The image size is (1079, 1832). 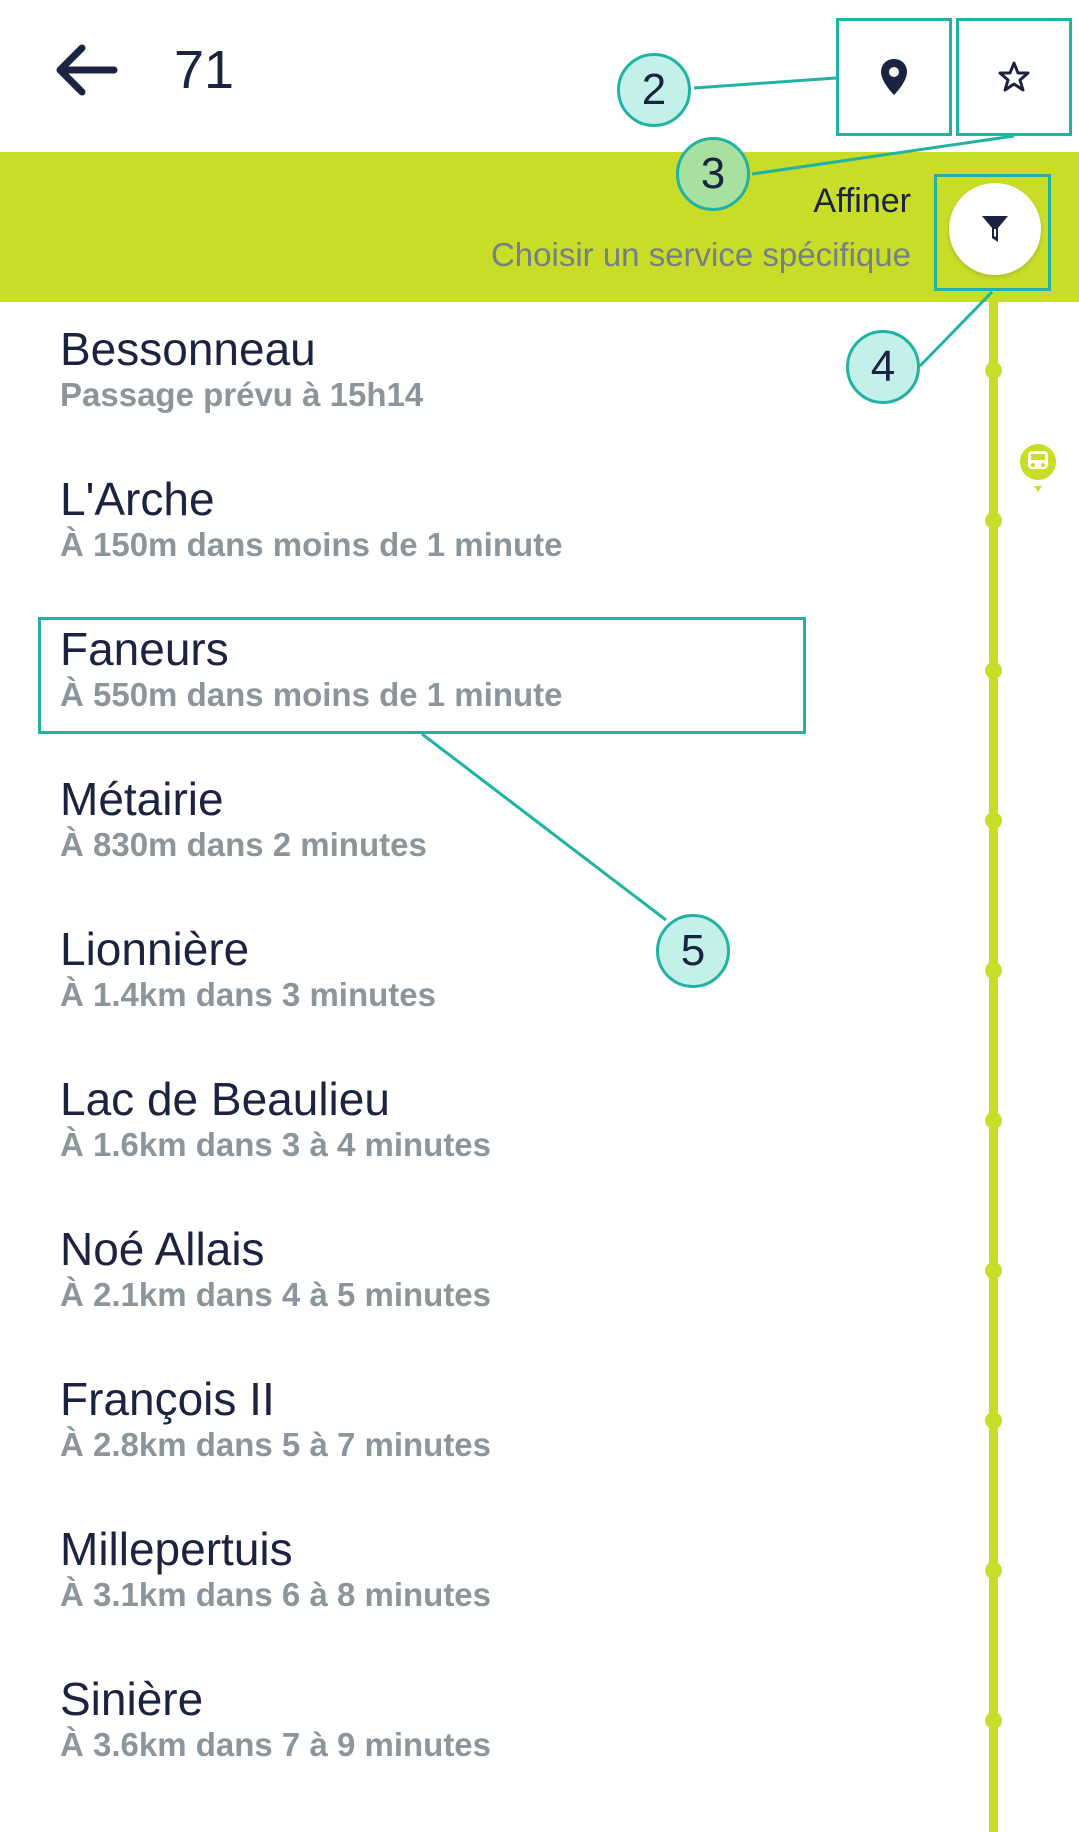 I want to click on stop-arrival-info: À 2.1km dans 4 à 5 minutes, so click(x=276, y=1294).